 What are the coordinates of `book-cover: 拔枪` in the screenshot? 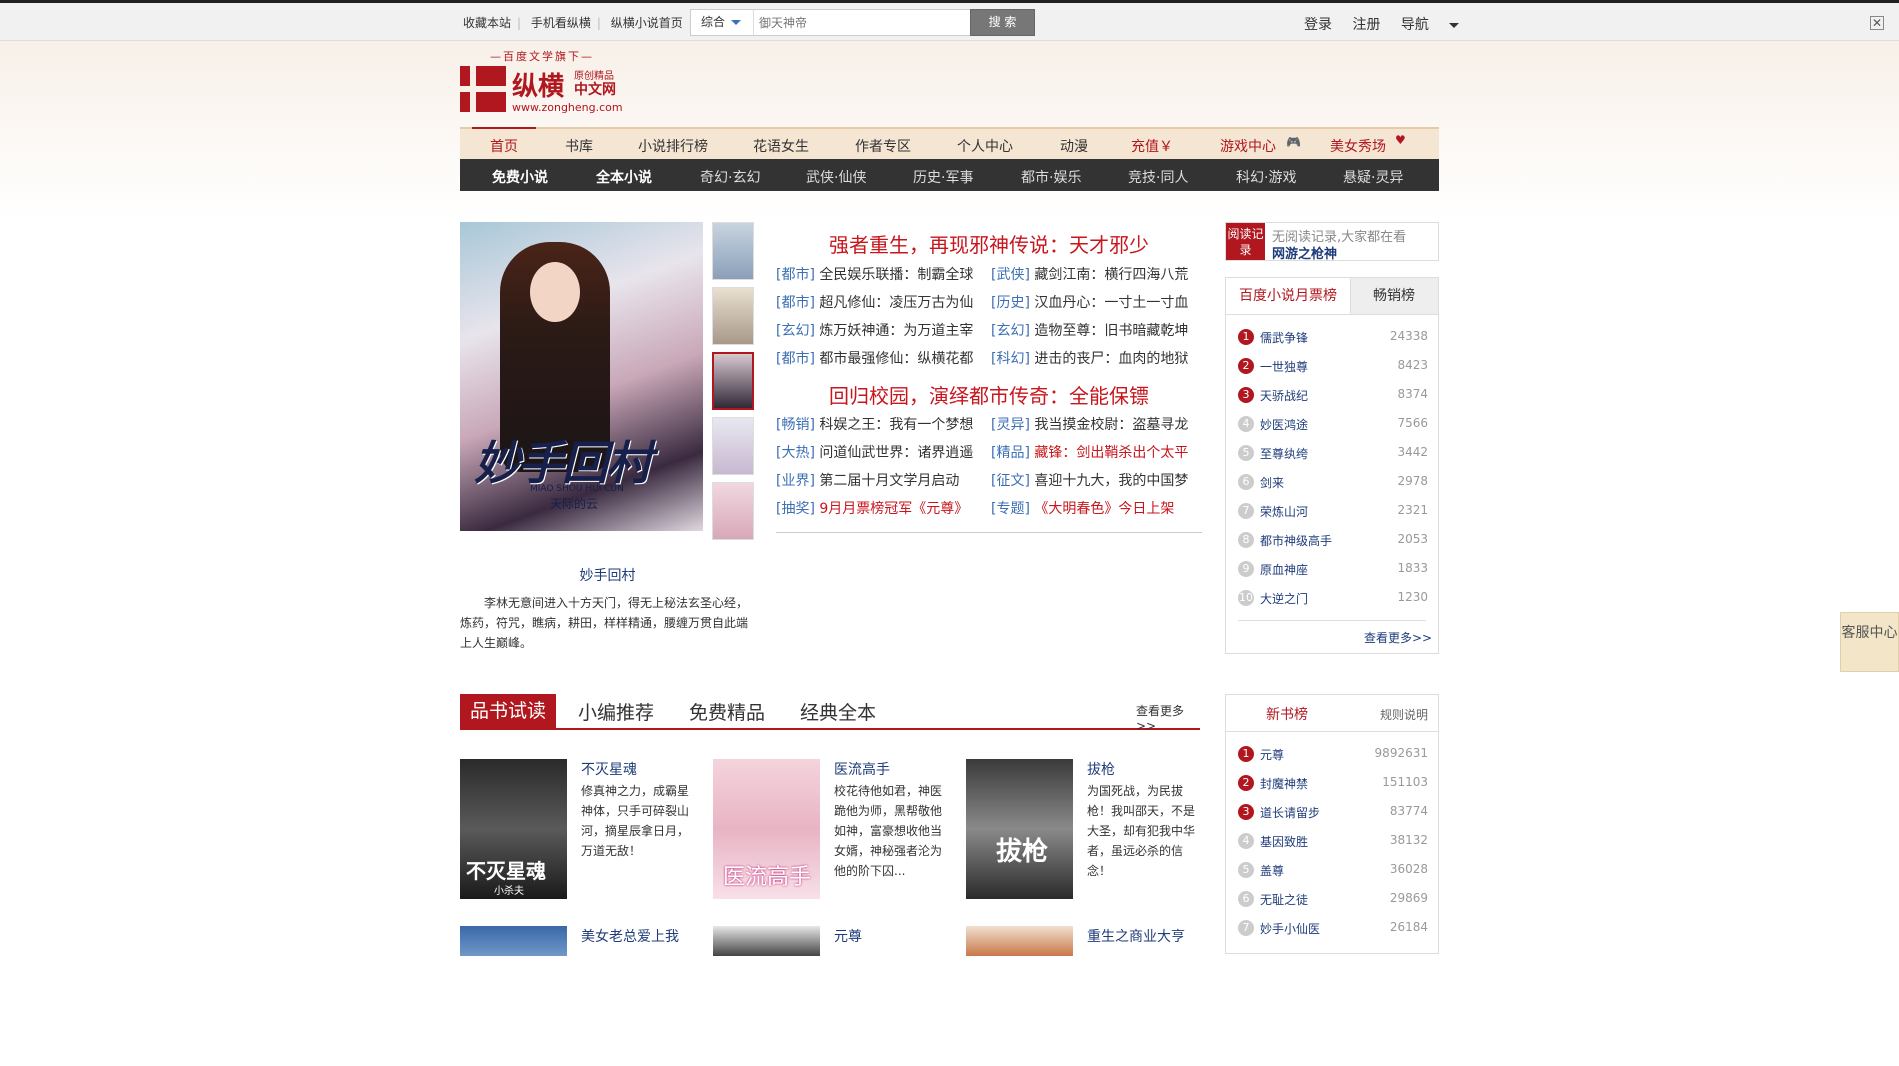 It's located at (1019, 829).